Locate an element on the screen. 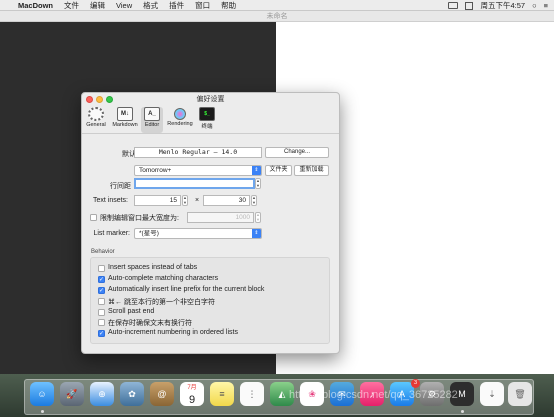  list-marker-value: *(星号) is located at coordinates (149, 233).